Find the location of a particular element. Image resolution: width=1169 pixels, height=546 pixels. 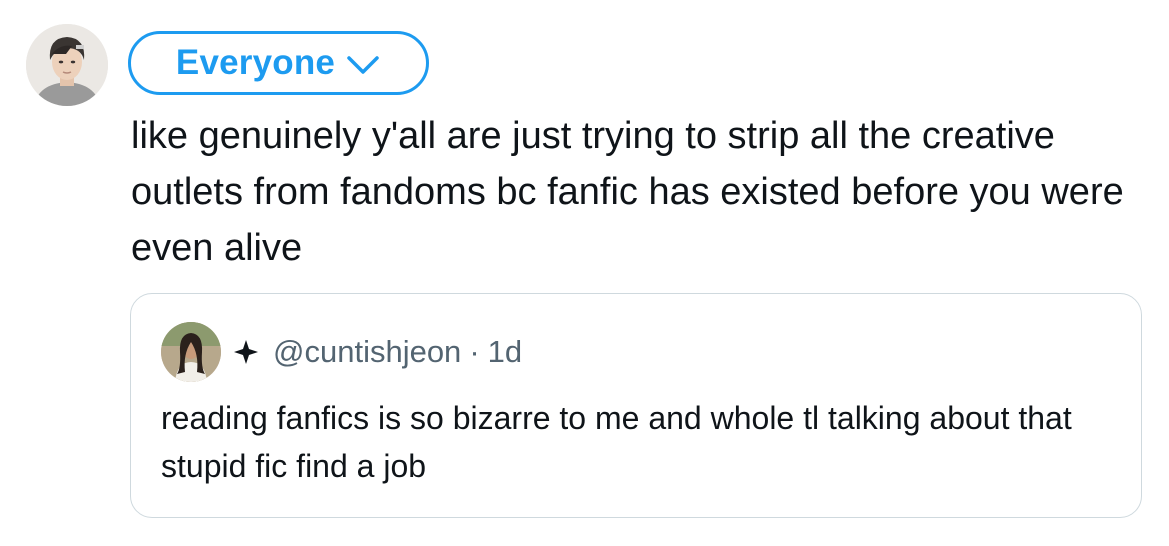

quoted-user-handle: @cuntishjeon is located at coordinates (367, 352).